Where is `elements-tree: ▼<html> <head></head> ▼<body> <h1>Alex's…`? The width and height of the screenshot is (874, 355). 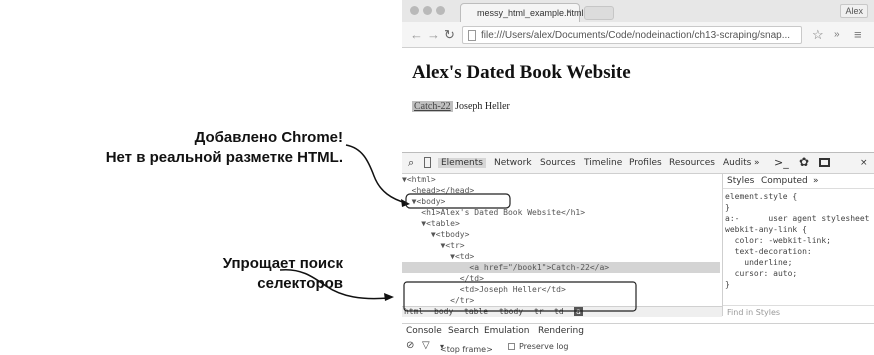
elements-tree: ▼<html> <head></head> ▼<body> <h1>Alex's… is located at coordinates (561, 240).